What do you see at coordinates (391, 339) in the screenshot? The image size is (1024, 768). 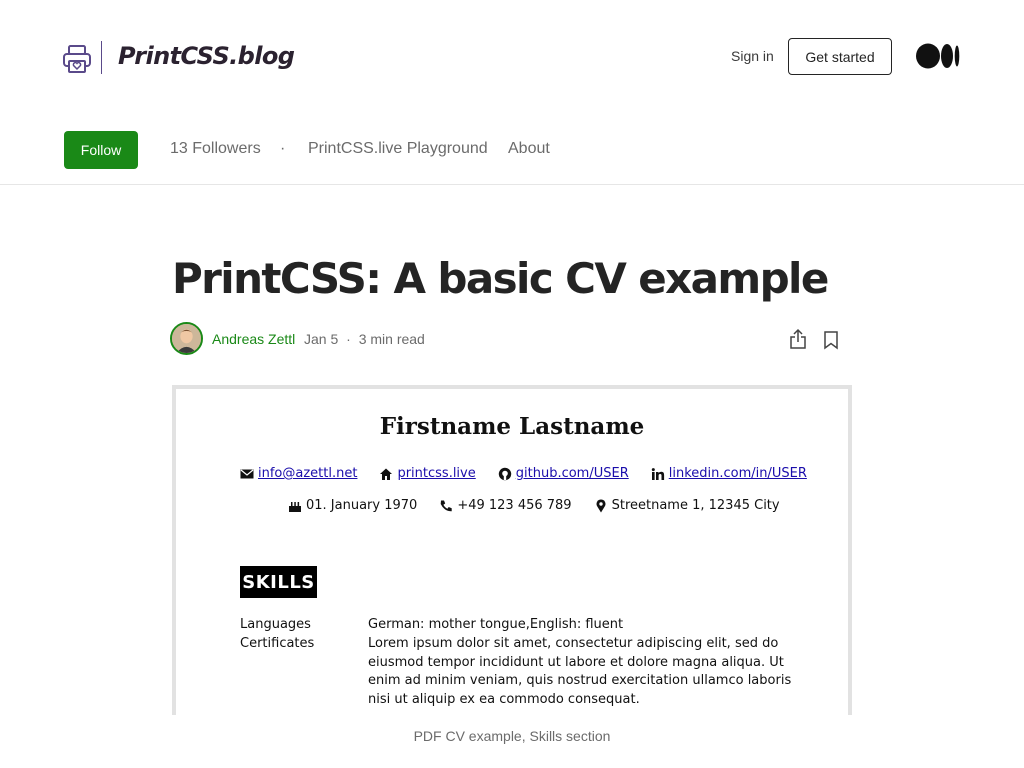 I see `read-time: 3 min read` at bounding box center [391, 339].